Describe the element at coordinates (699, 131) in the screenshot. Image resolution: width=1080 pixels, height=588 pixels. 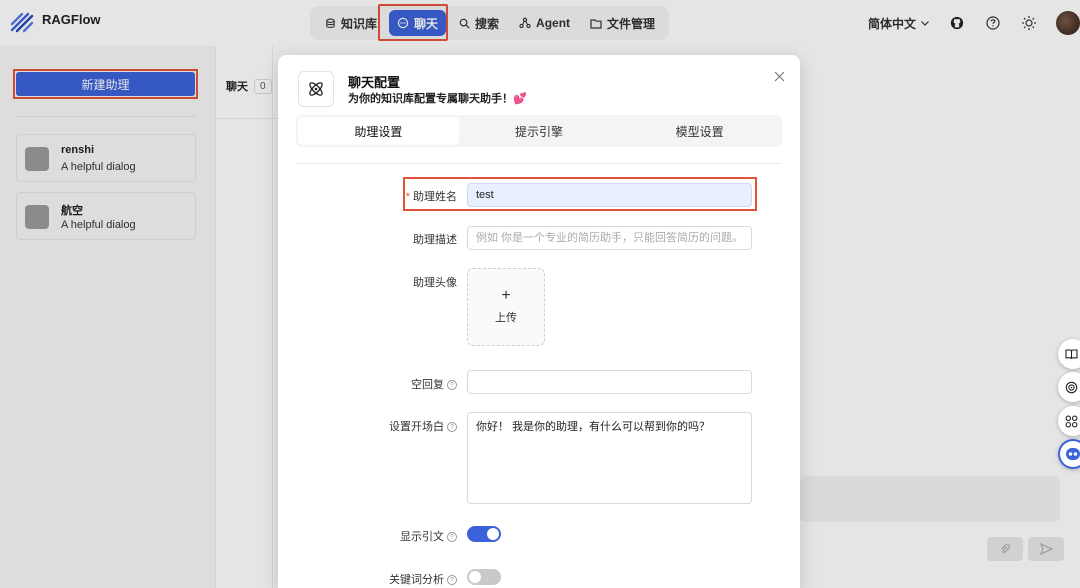
I see `tab-model-settings: 模型设置` at that location.